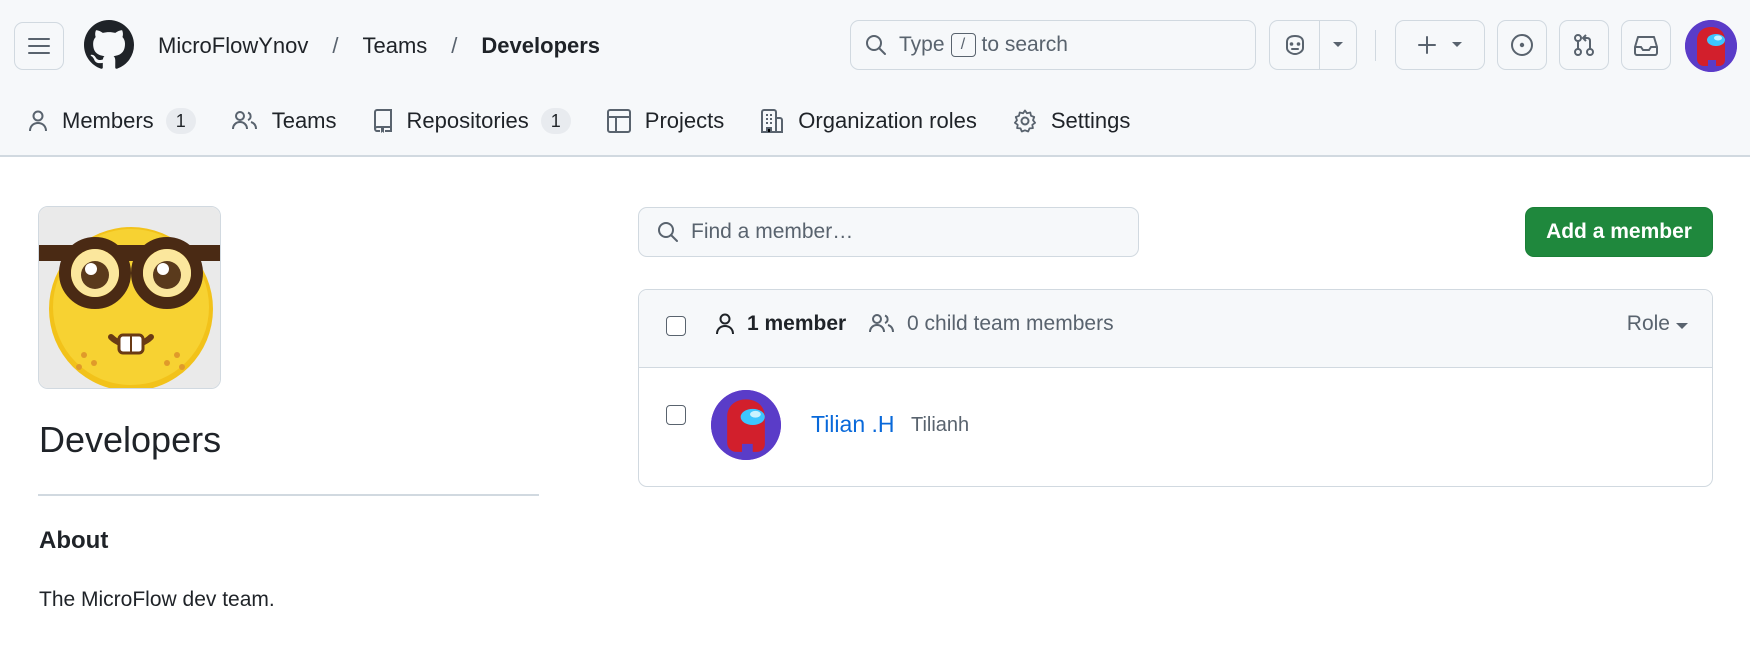 This screenshot has width=1750, height=646. What do you see at coordinates (853, 424) in the screenshot?
I see `member-name-link: Tilian .H` at bounding box center [853, 424].